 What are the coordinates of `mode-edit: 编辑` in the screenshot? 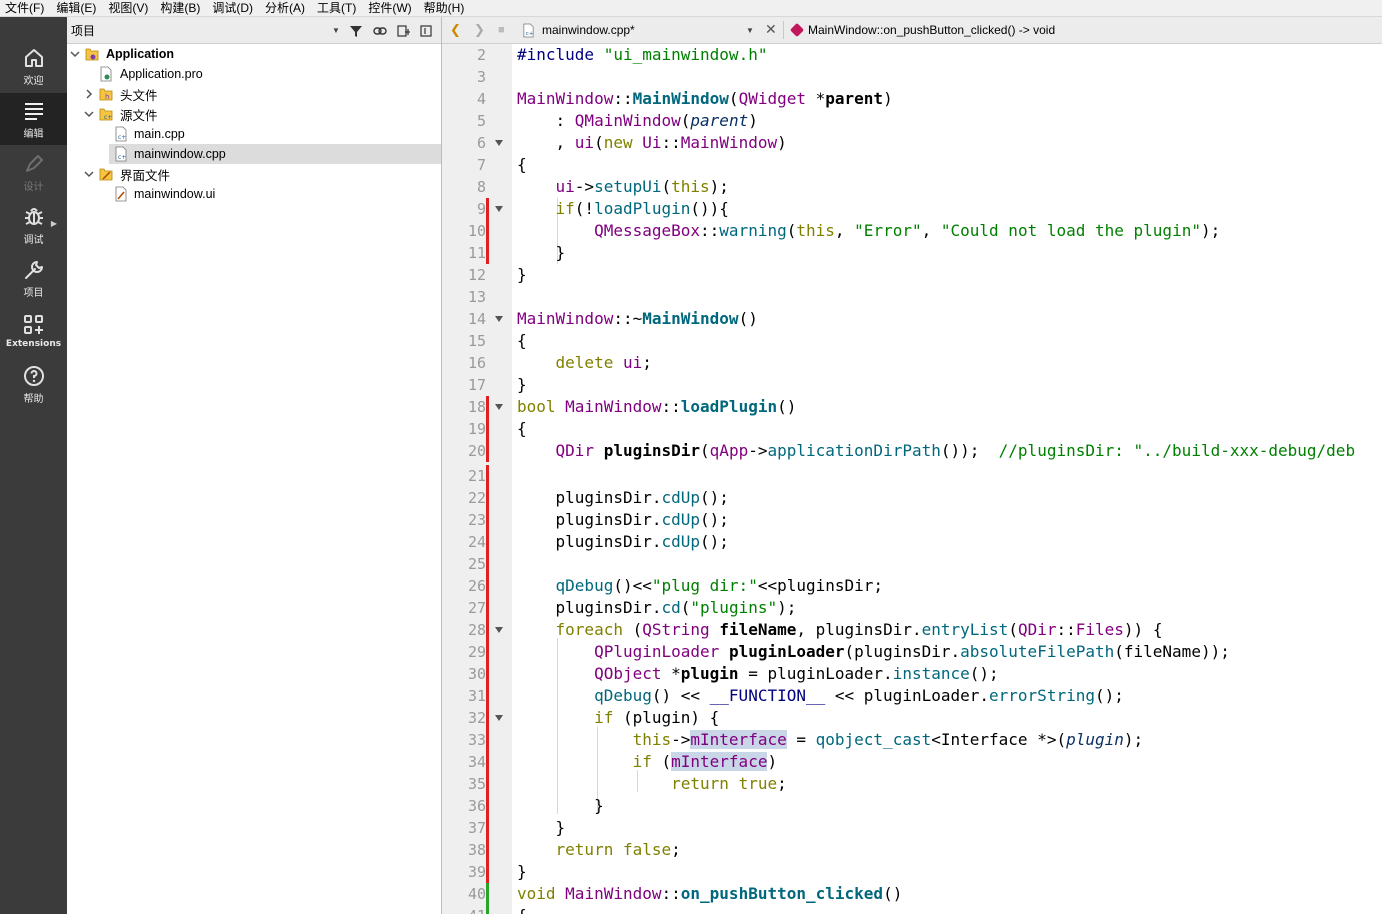 It's located at (33, 119).